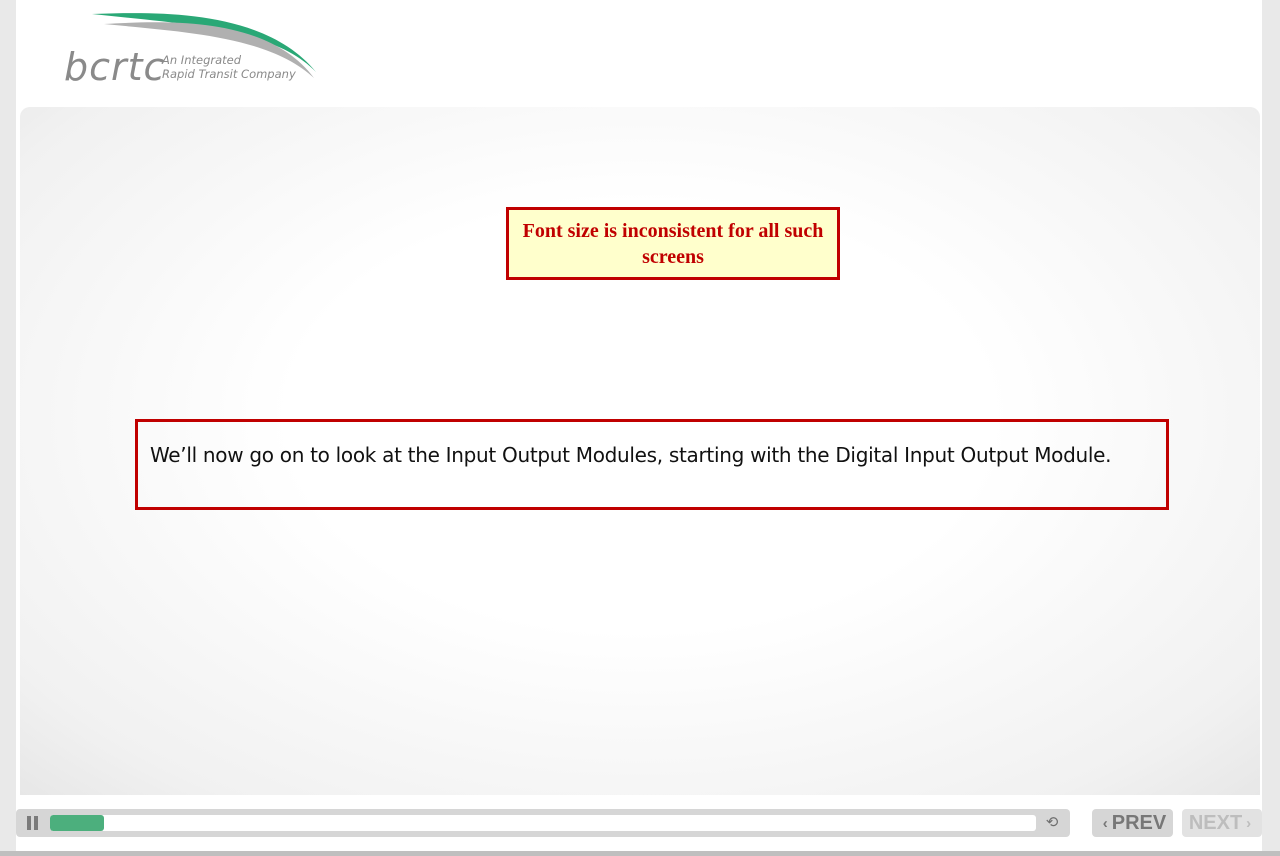 The height and width of the screenshot is (856, 1280). What do you see at coordinates (202, 60) in the screenshot?
I see `logo-tagline-line1: An Integrated` at bounding box center [202, 60].